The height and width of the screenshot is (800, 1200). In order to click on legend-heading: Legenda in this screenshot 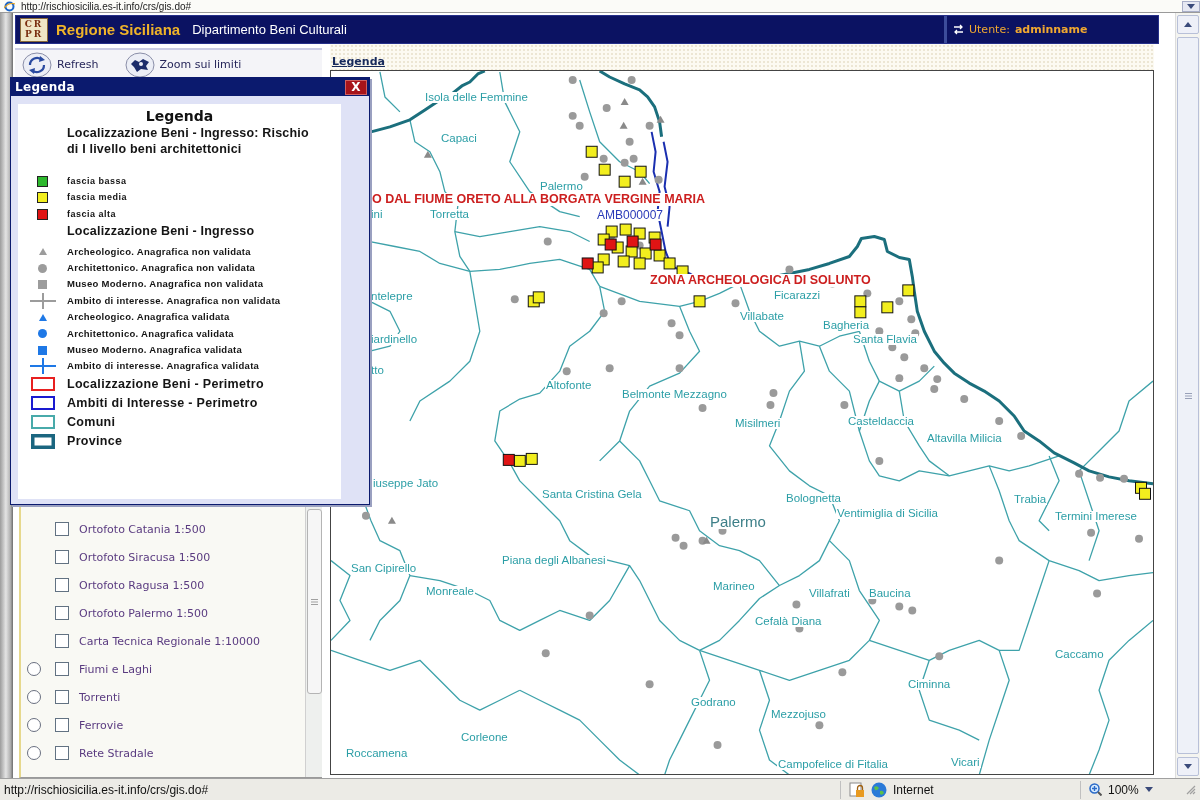, I will do `click(179, 116)`.